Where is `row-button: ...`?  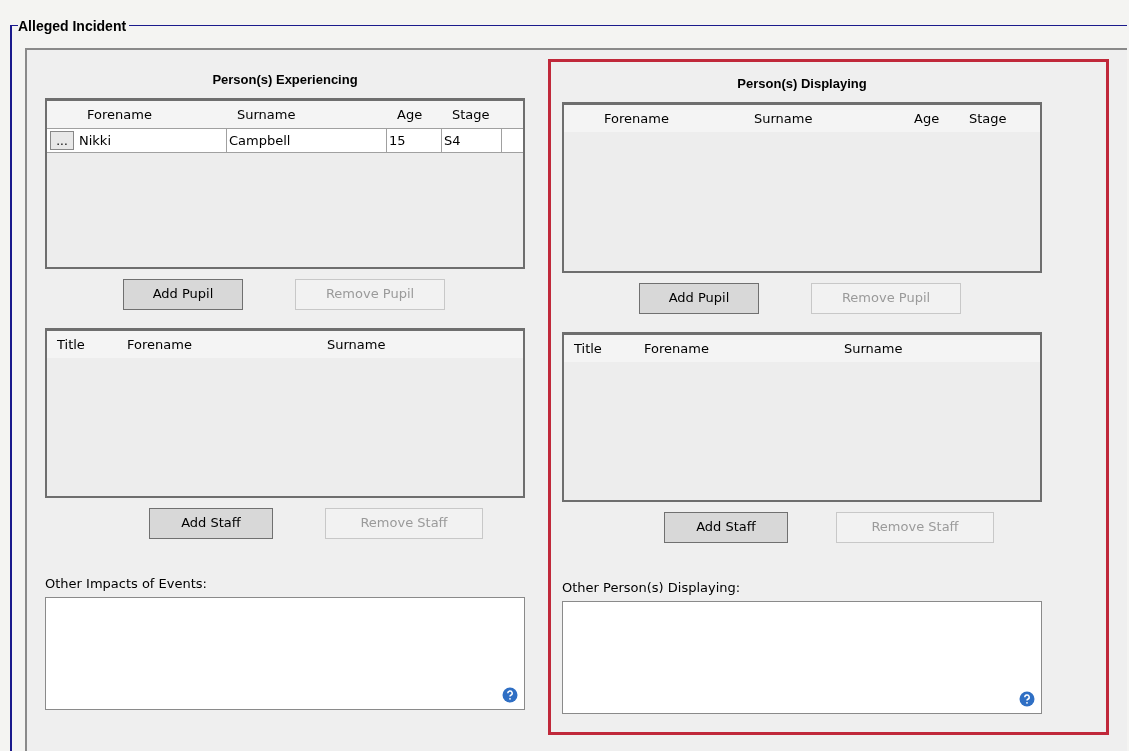 row-button: ... is located at coordinates (62, 140).